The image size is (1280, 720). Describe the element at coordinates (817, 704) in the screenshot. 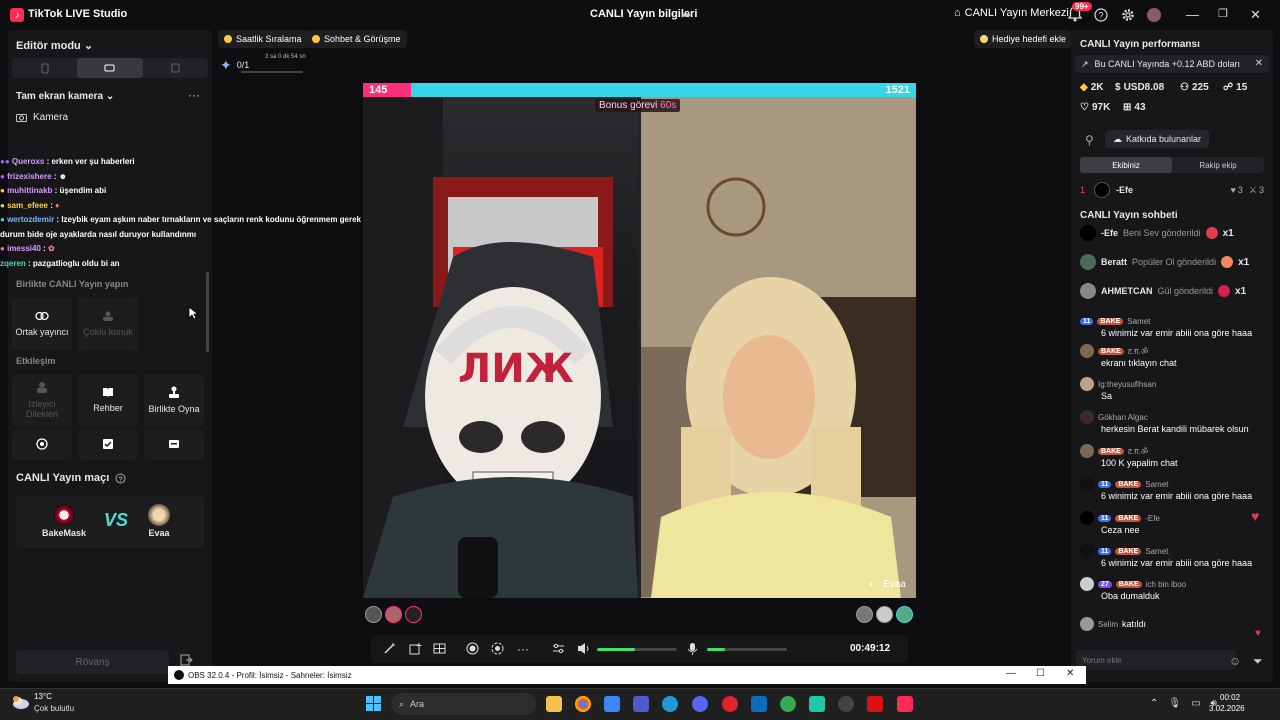

I see `app-icon` at that location.